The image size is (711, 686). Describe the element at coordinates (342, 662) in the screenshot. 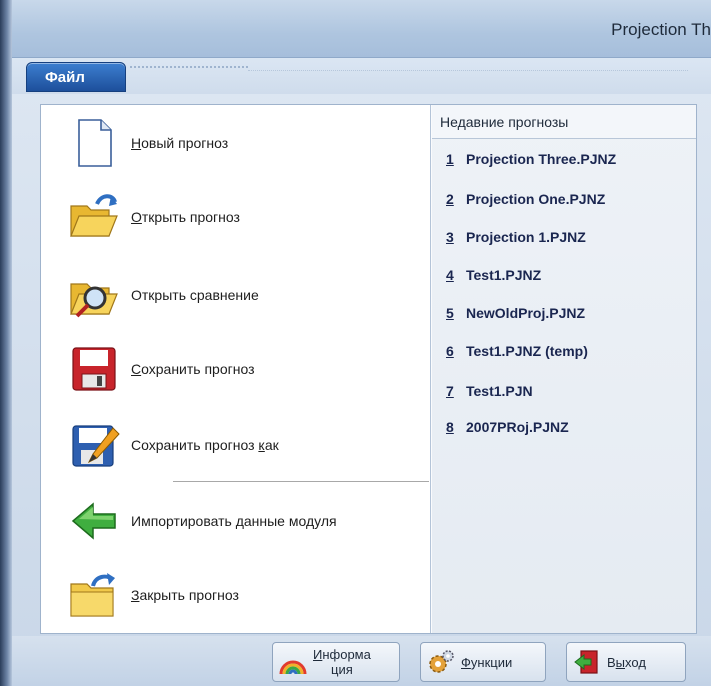

I see `information-label: Информа ция` at that location.